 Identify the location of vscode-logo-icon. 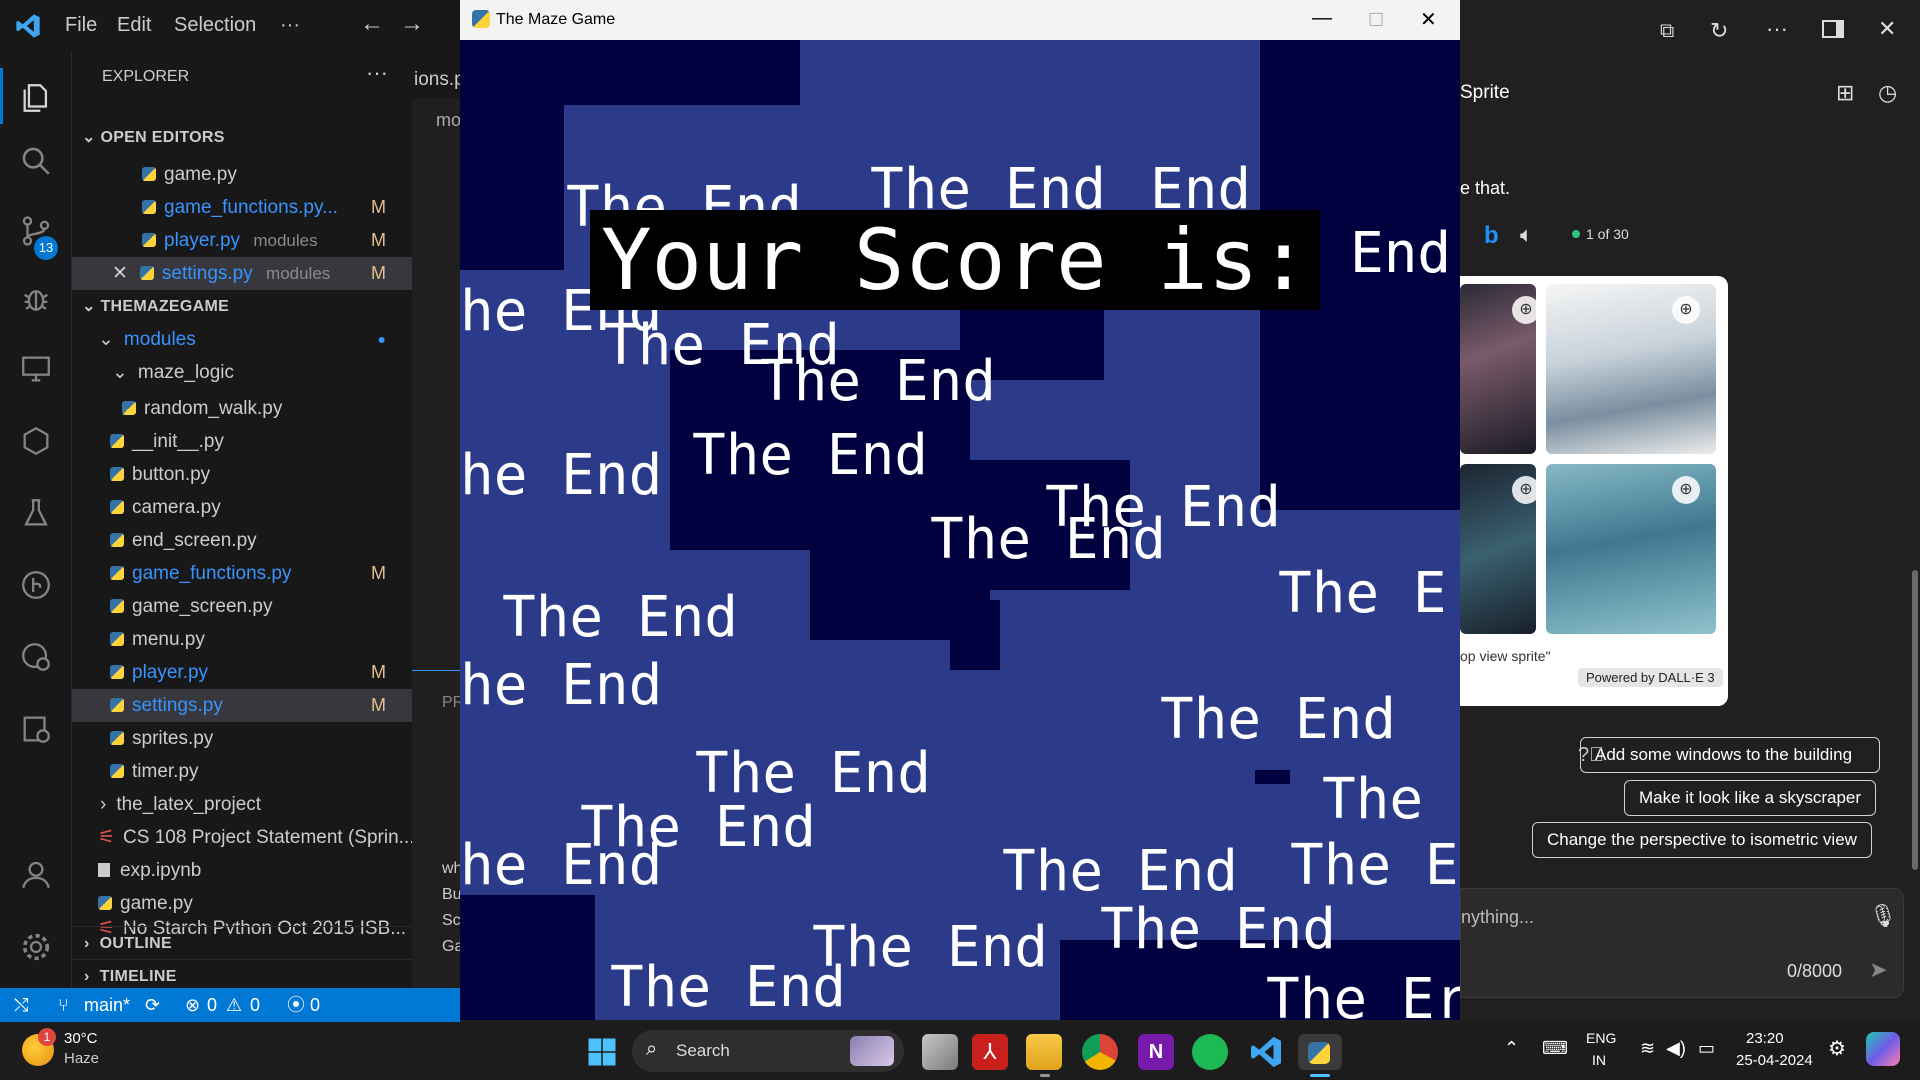
(28, 26).